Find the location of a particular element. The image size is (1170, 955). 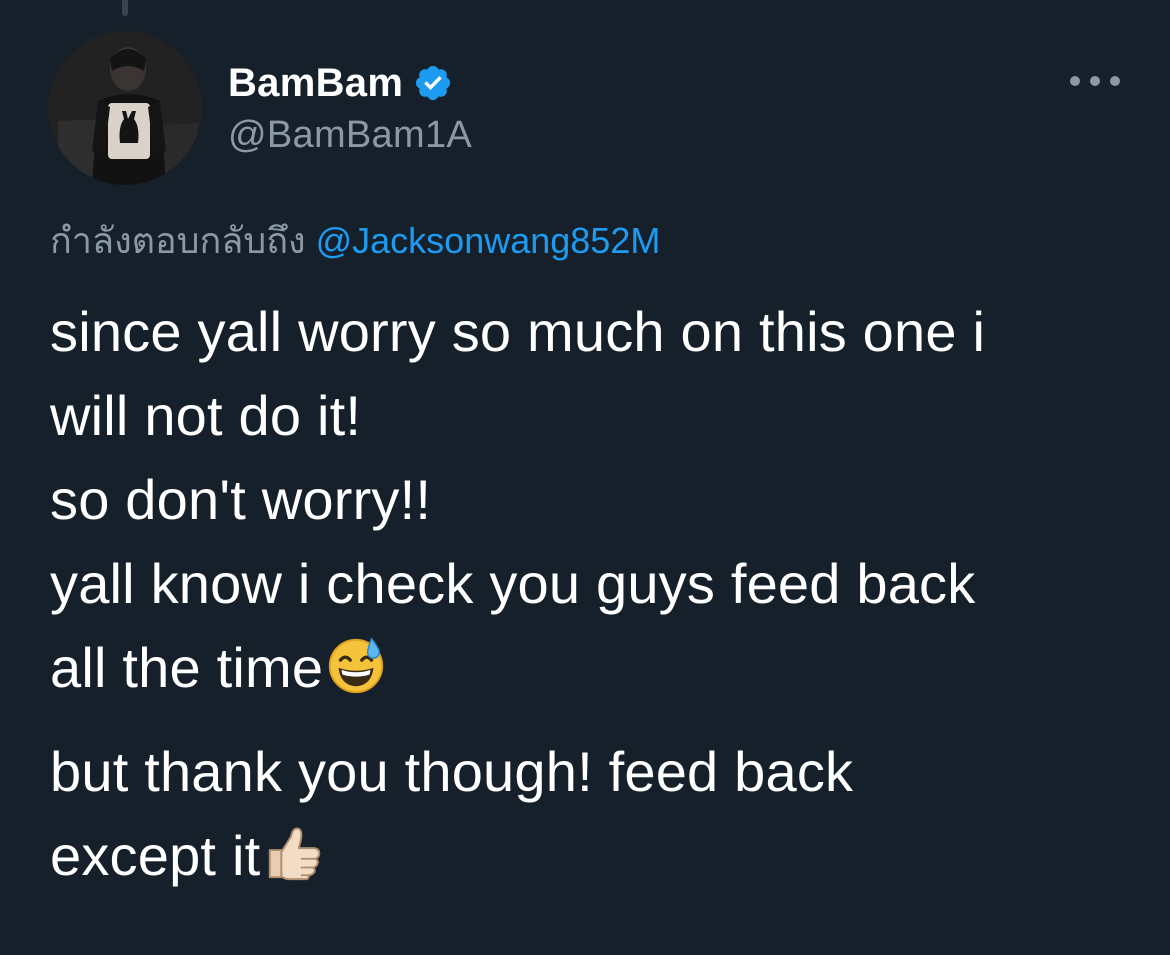

reply-context: กำลังตอบกลับถึง @Jacksonwang852M is located at coordinates (355, 240).